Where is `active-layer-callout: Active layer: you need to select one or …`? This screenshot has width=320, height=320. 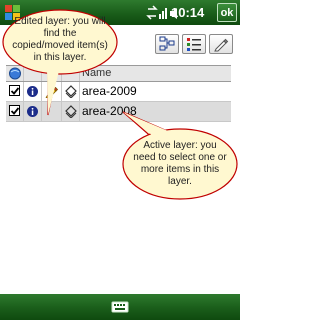 active-layer-callout: Active layer: you need to select one or … is located at coordinates (180, 163).